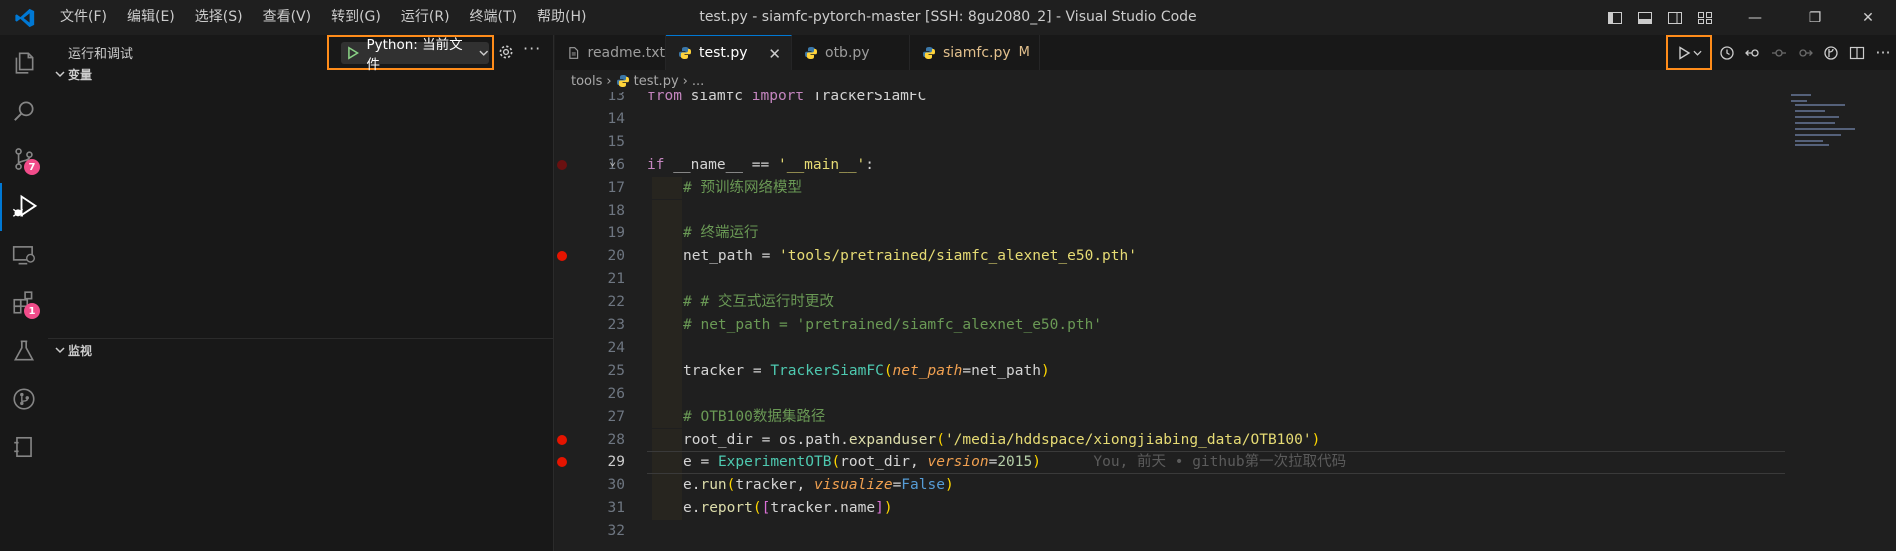 This screenshot has height=551, width=1896. What do you see at coordinates (24, 399) in the screenshot?
I see `git-icon` at bounding box center [24, 399].